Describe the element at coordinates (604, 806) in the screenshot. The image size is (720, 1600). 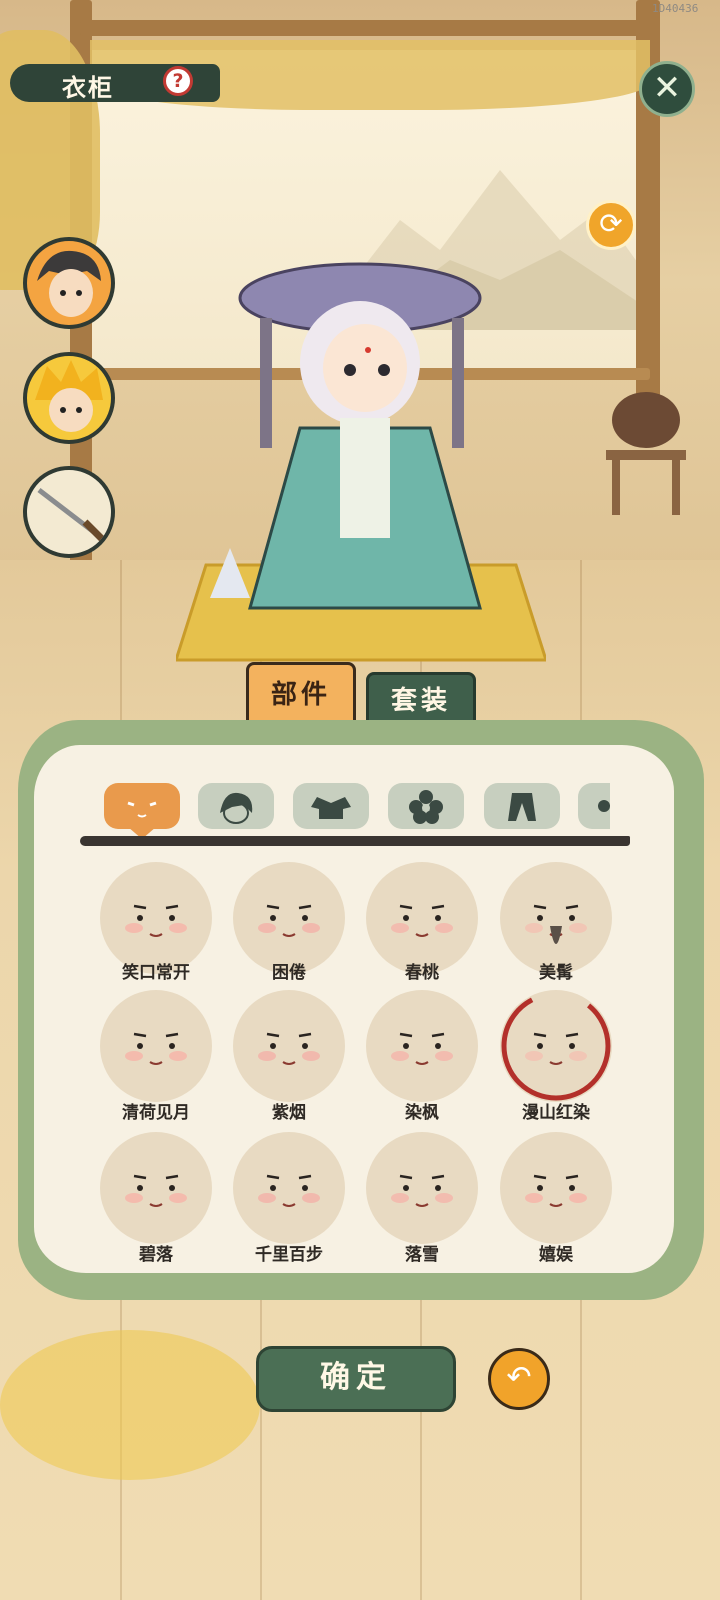
I see `more-icon` at that location.